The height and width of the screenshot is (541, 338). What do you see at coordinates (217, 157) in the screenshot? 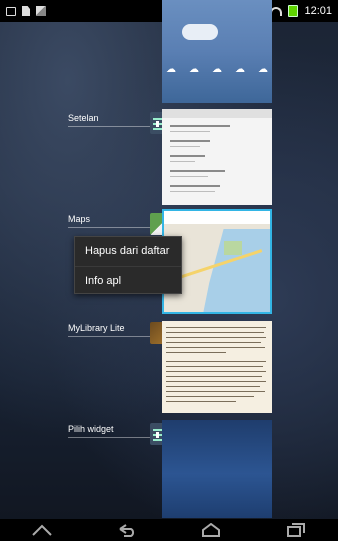
I see `recent-card-settings` at bounding box center [217, 157].